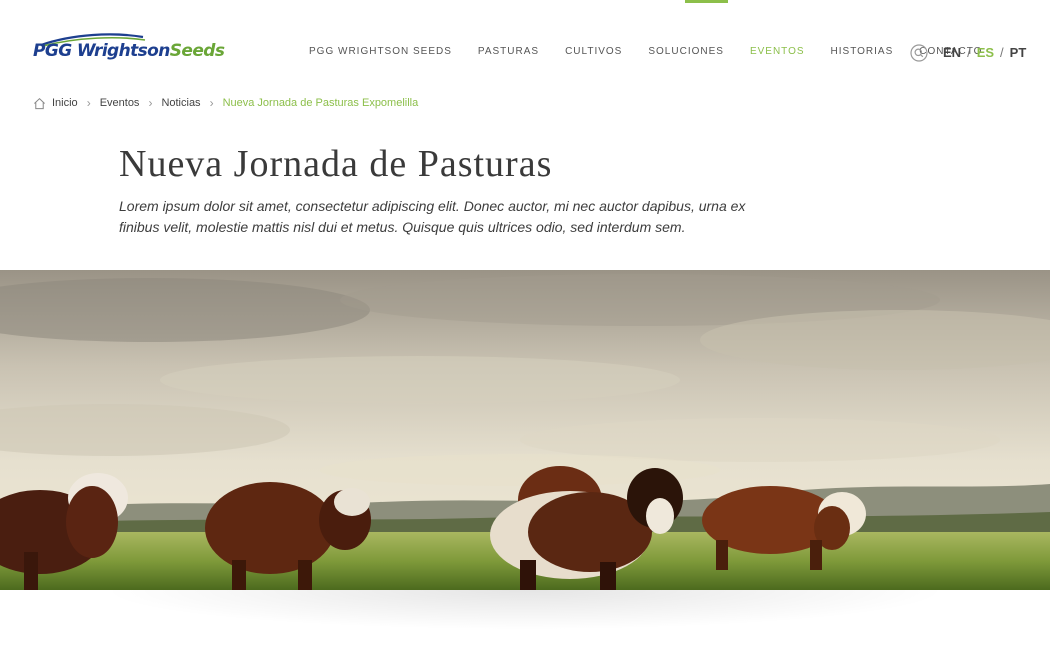 The image size is (1050, 656). I want to click on nav-item-soluciones: SOLUCIONES, so click(686, 51).